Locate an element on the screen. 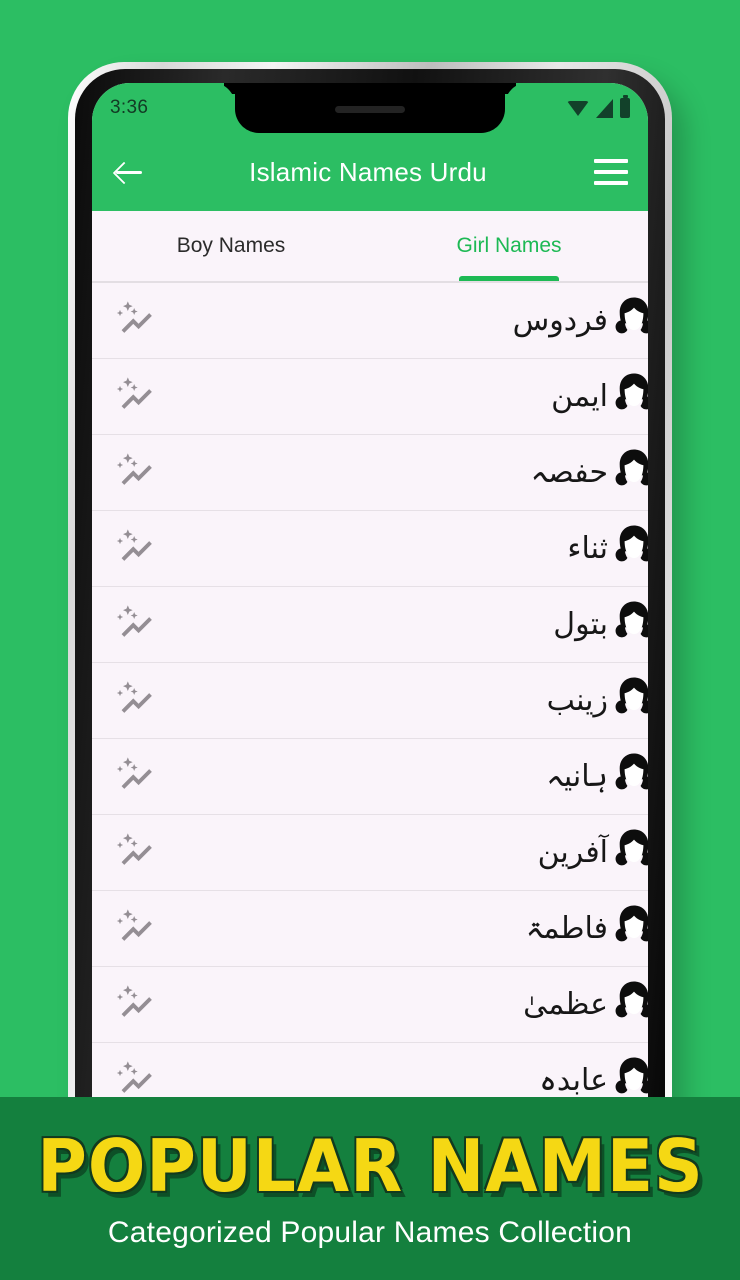  name-text: ایمن is located at coordinates (579, 396).